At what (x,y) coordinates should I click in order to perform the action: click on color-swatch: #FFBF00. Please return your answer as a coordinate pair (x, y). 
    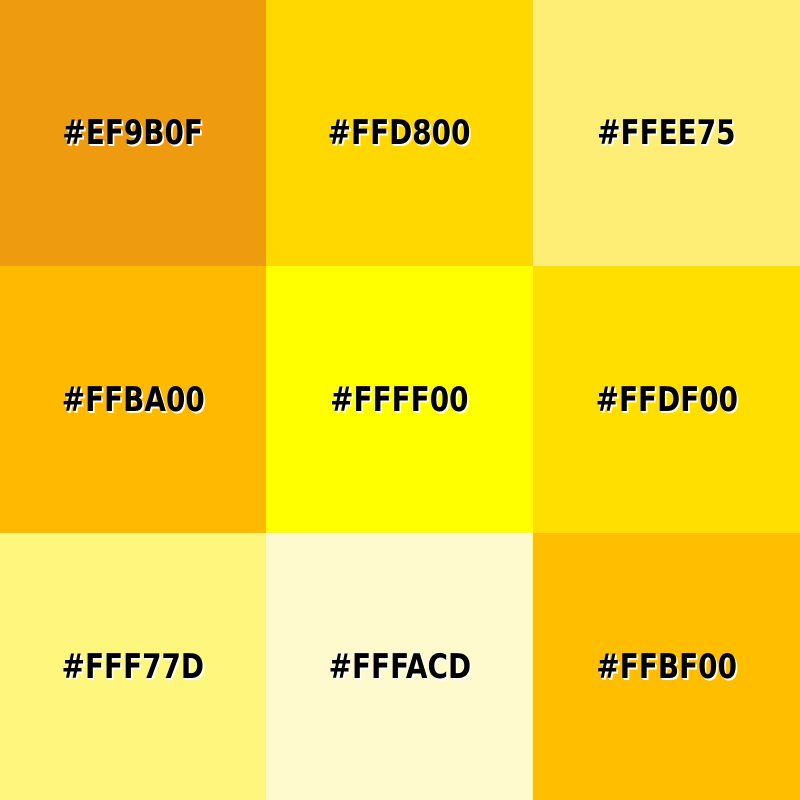
    Looking at the image, I should click on (666, 666).